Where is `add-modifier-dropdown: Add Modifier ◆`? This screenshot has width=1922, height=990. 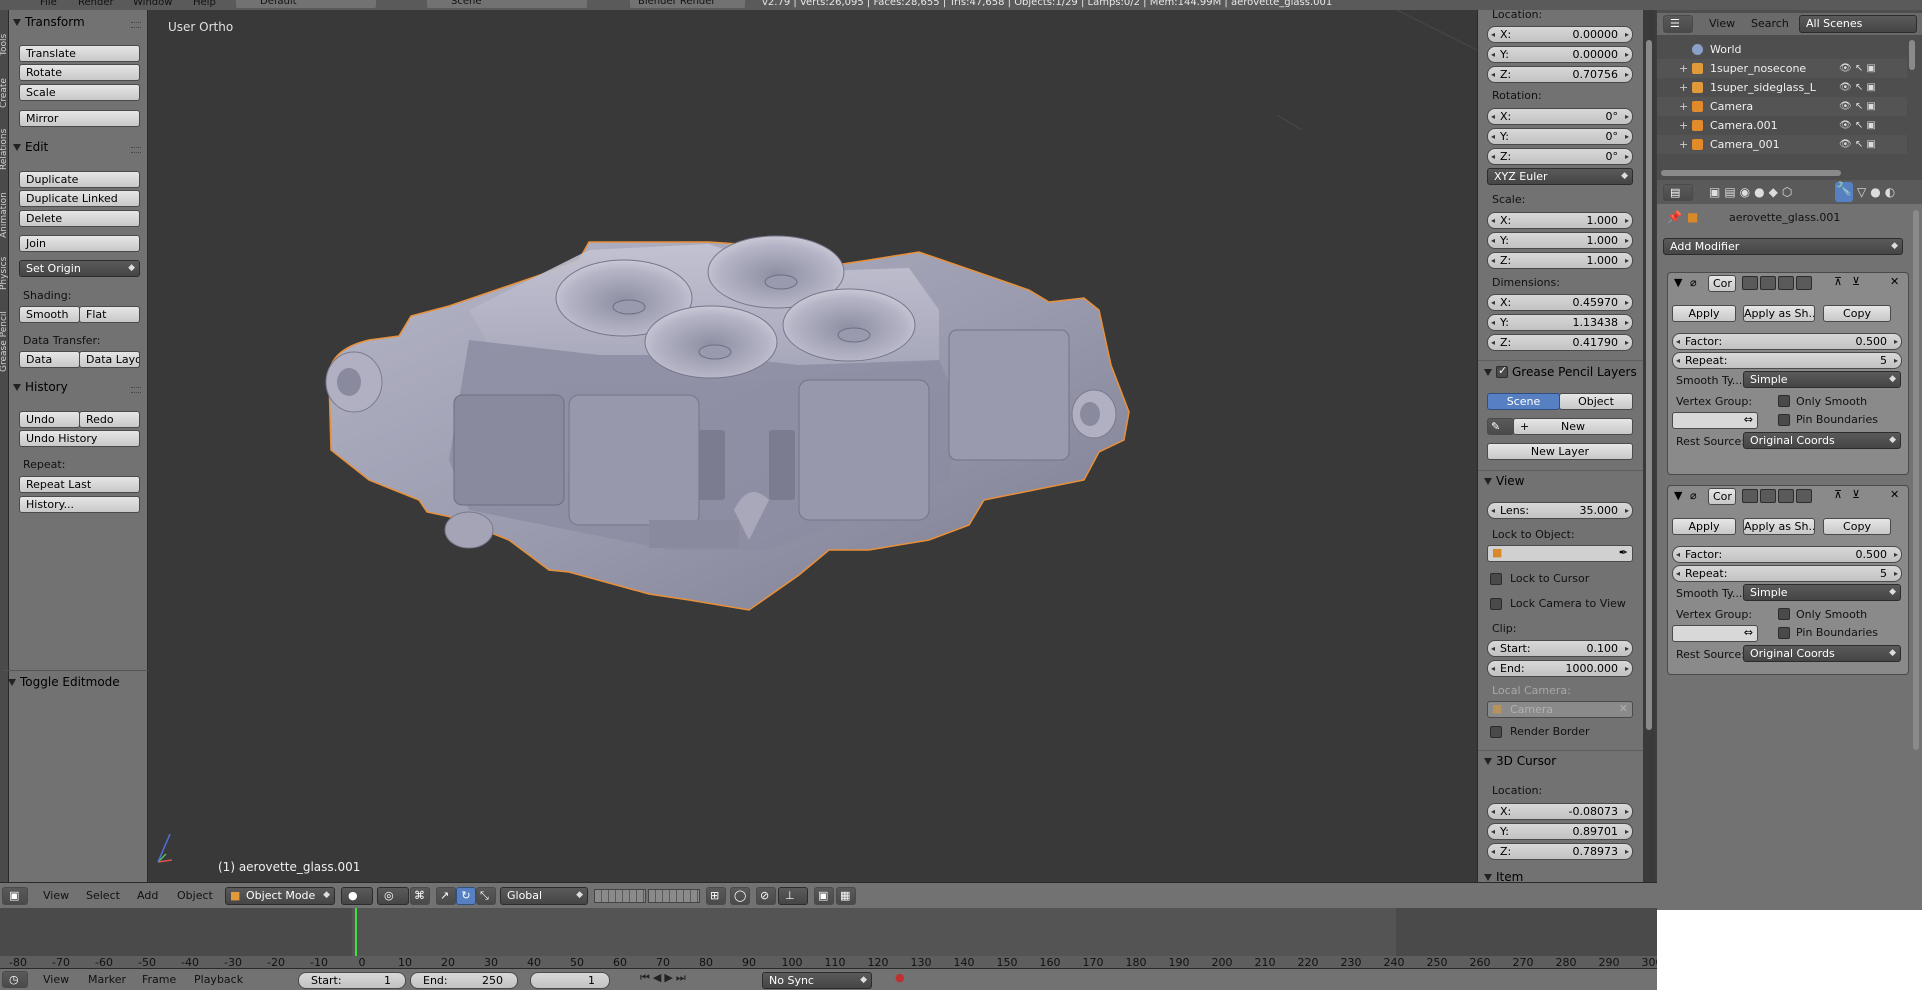
add-modifier-dropdown: Add Modifier ◆ is located at coordinates (1783, 246).